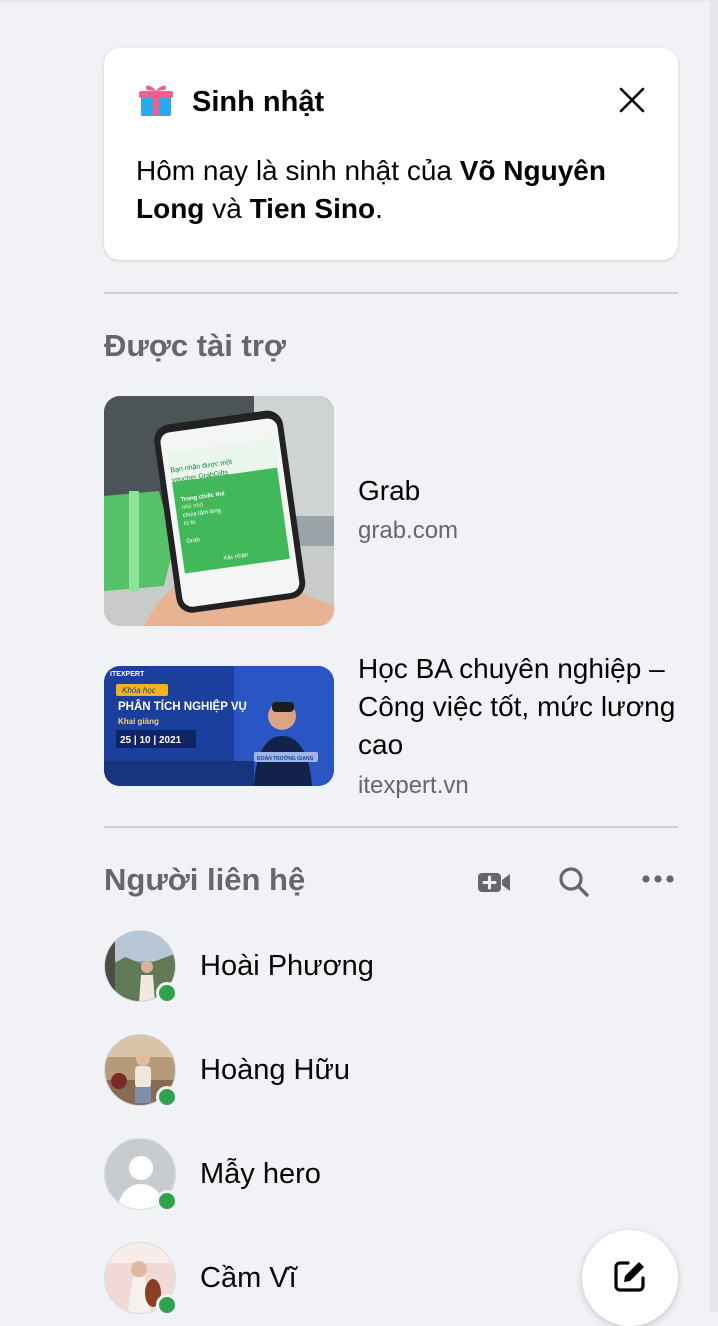 The height and width of the screenshot is (1326, 718). Describe the element at coordinates (298, 170) in the screenshot. I see `birthday-text-prefix: Hôm nay là sinh nhật của` at that location.